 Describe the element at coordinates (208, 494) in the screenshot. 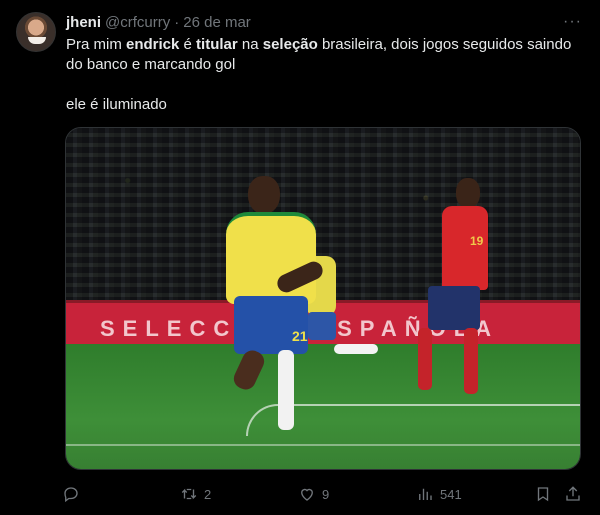

I see `retweet-count: 2` at that location.